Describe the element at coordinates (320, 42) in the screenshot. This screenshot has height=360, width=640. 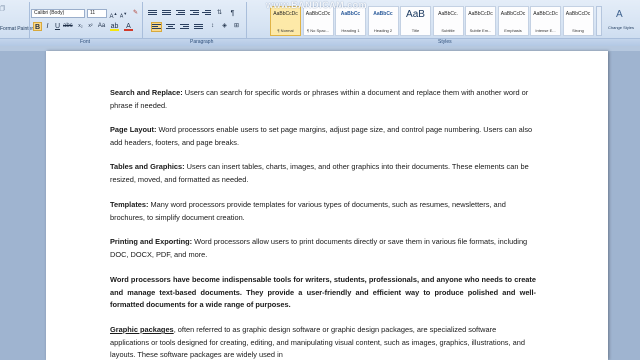
I see `group-label-bar` at that location.